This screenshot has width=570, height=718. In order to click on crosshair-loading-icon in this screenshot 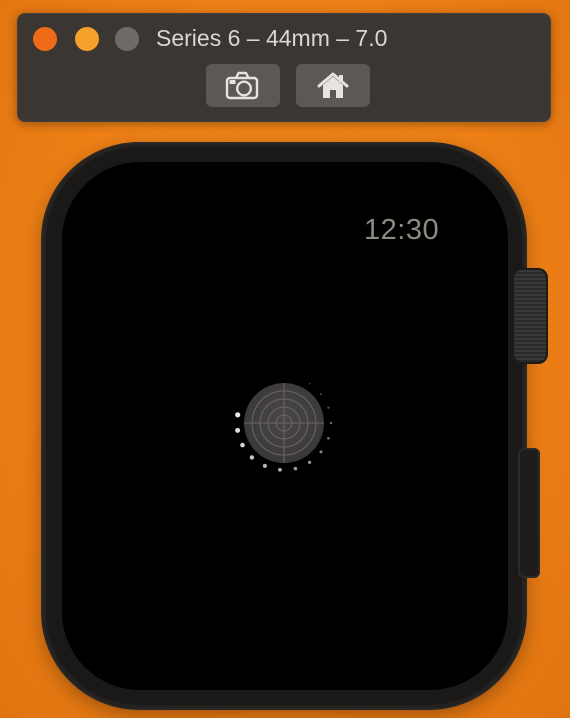, I will do `click(284, 427)`.